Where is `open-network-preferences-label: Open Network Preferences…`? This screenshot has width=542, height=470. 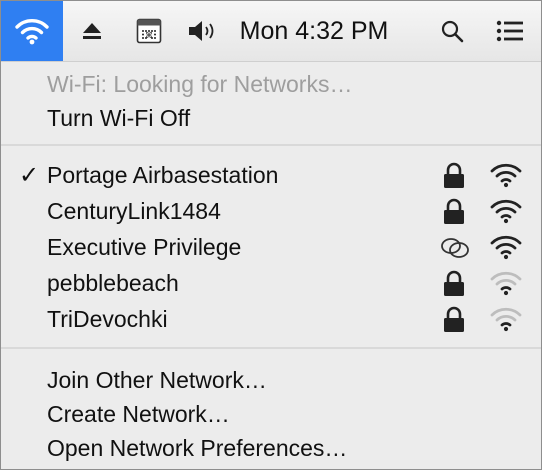
open-network-preferences-label: Open Network Preferences… is located at coordinates (197, 447).